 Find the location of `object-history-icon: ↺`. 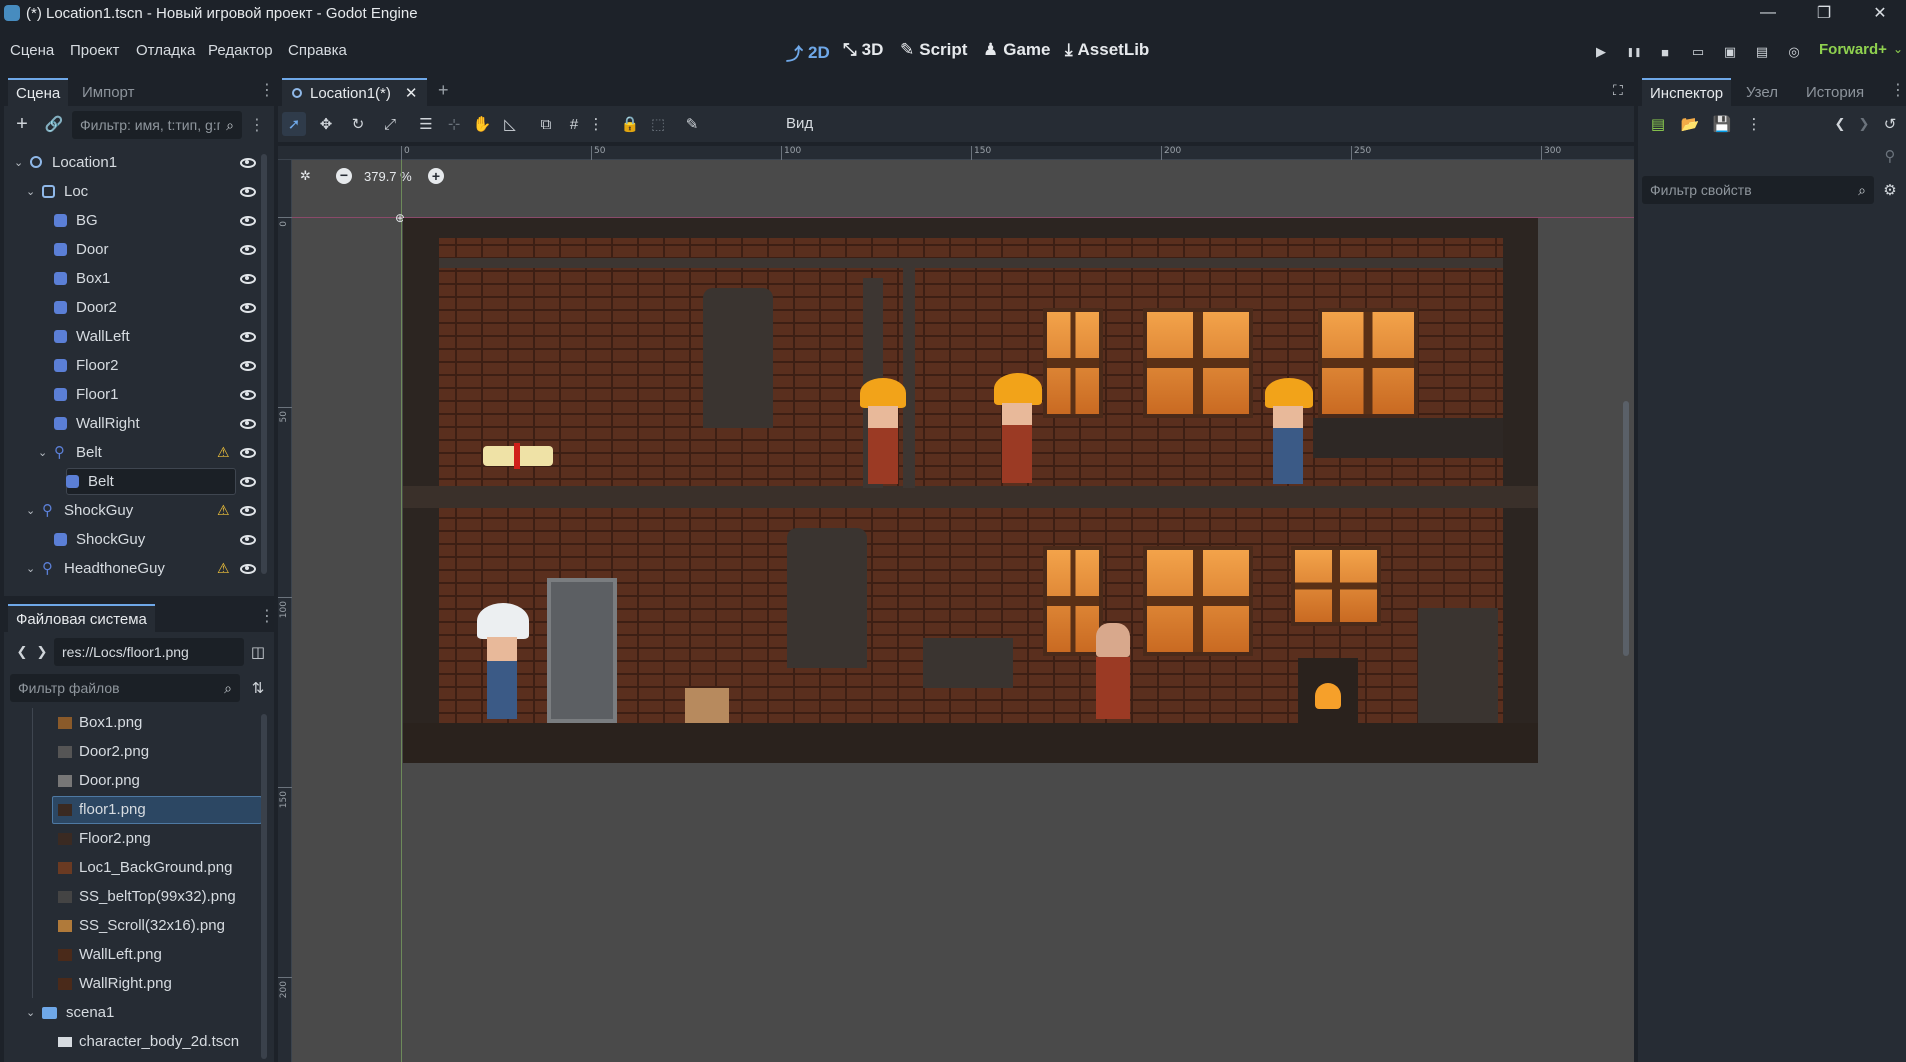

object-history-icon: ↺ is located at coordinates (1890, 124).